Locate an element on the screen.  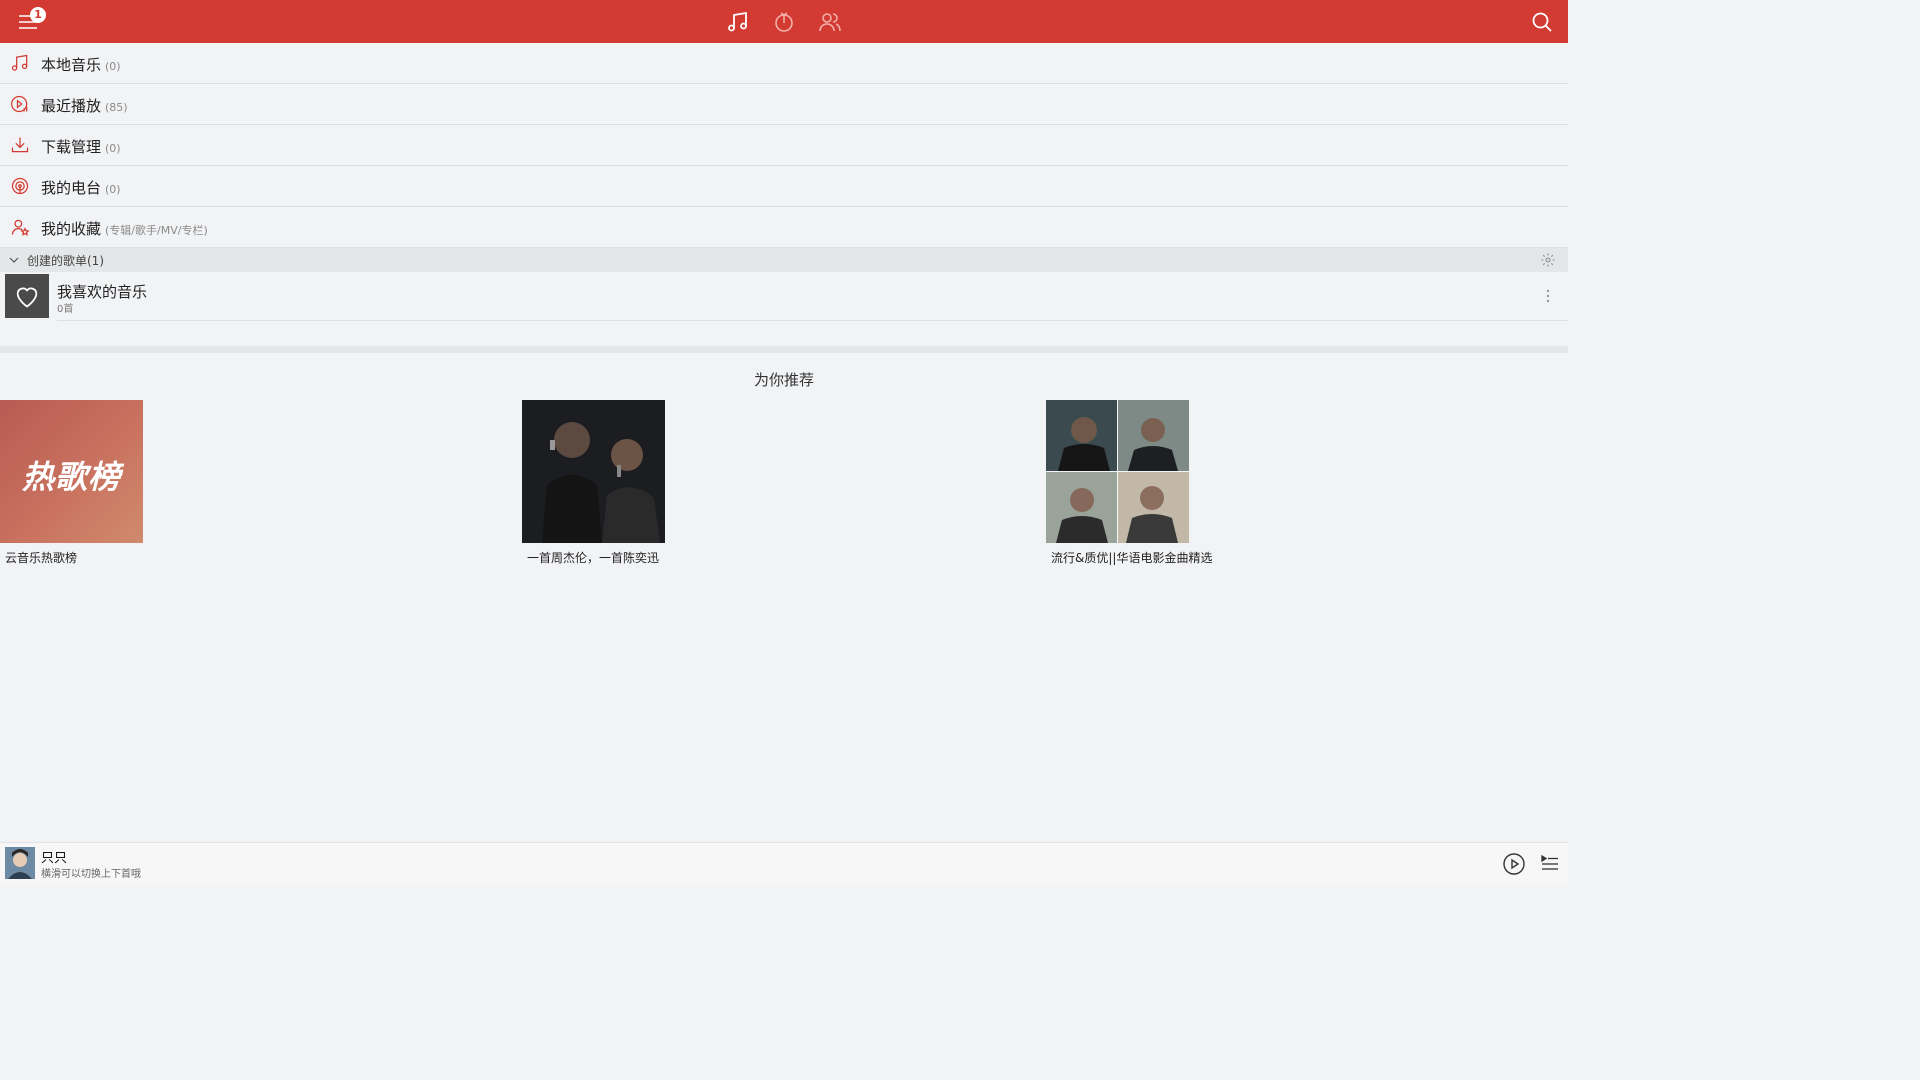
menu-item-my-radio: 我的电台 (0) is located at coordinates (784, 186).